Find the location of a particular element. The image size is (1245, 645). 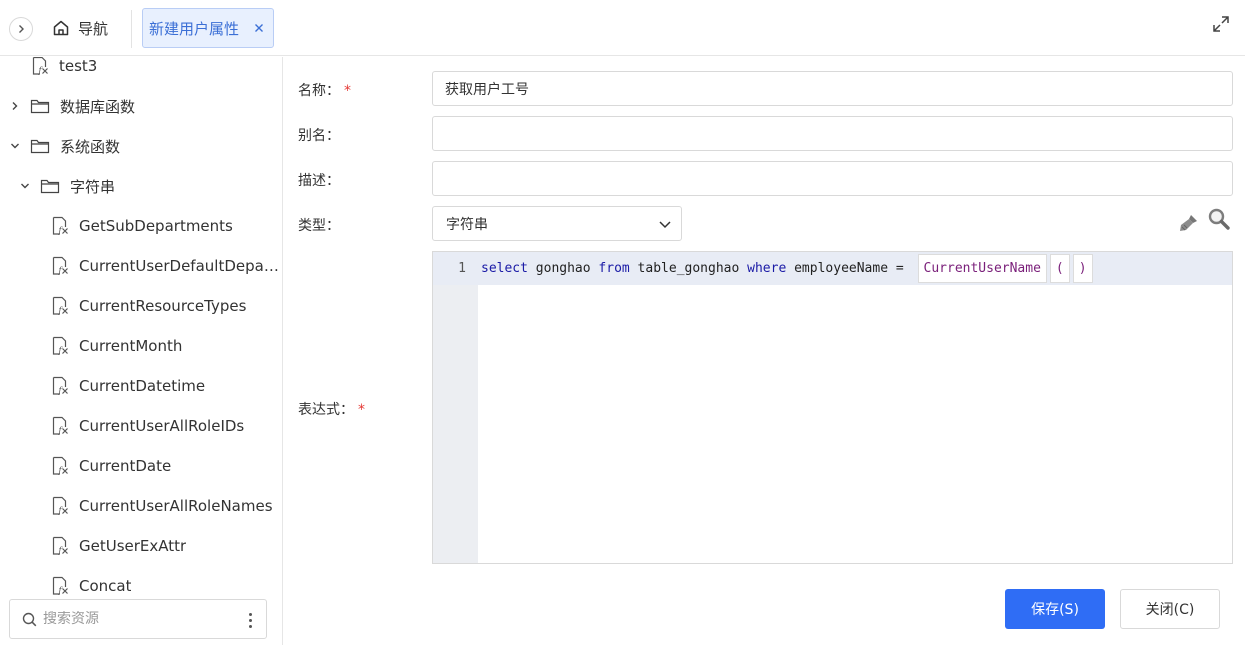

tree-function-item: f GetUserExAttr is located at coordinates (141, 546).